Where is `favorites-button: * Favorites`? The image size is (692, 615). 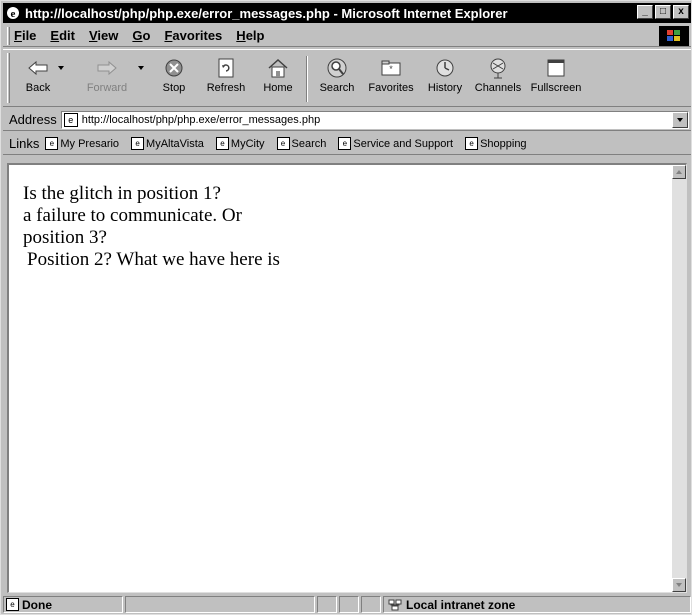
favorites-button: * Favorites is located at coordinates (391, 78).